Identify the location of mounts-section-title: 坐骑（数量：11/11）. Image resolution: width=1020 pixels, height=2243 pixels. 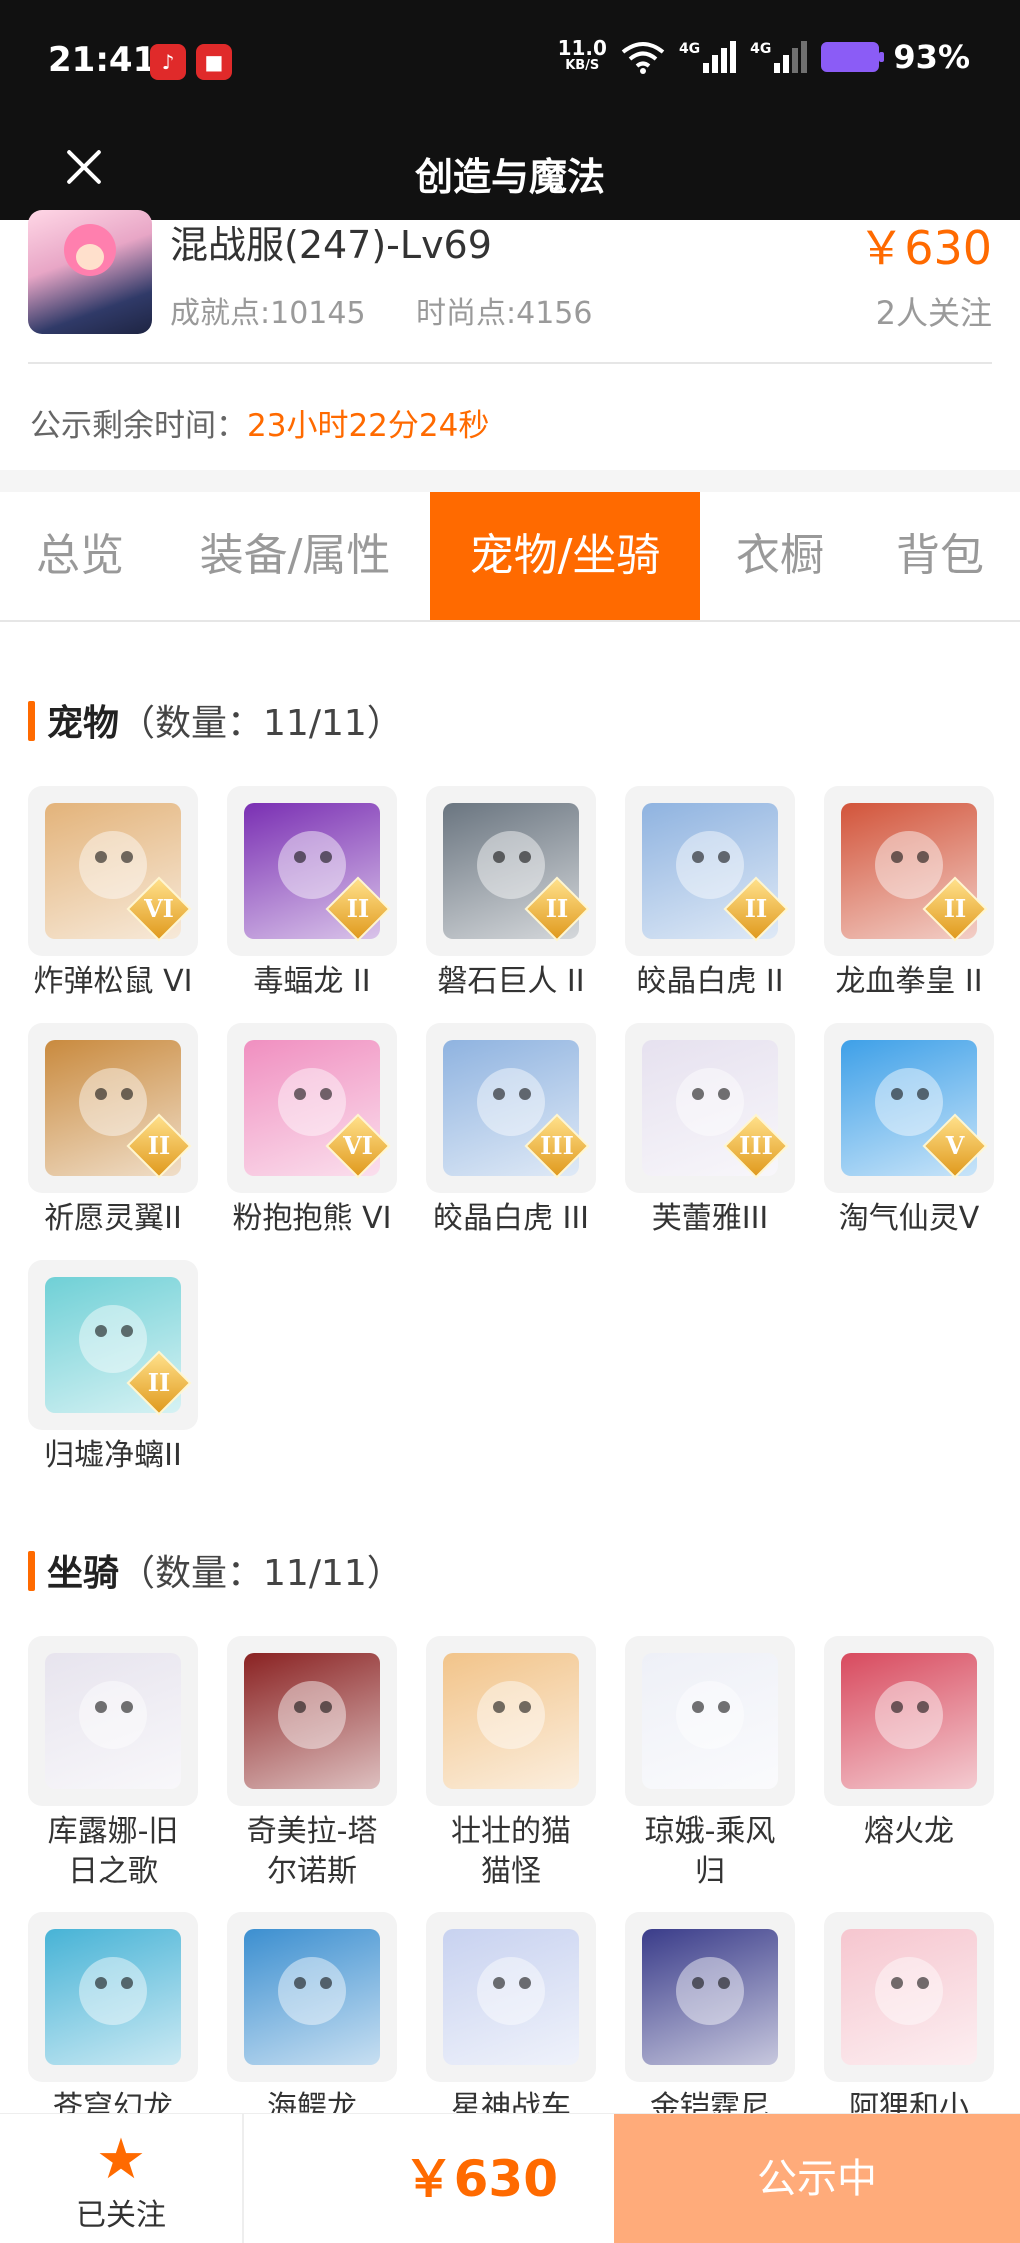
(215, 1570).